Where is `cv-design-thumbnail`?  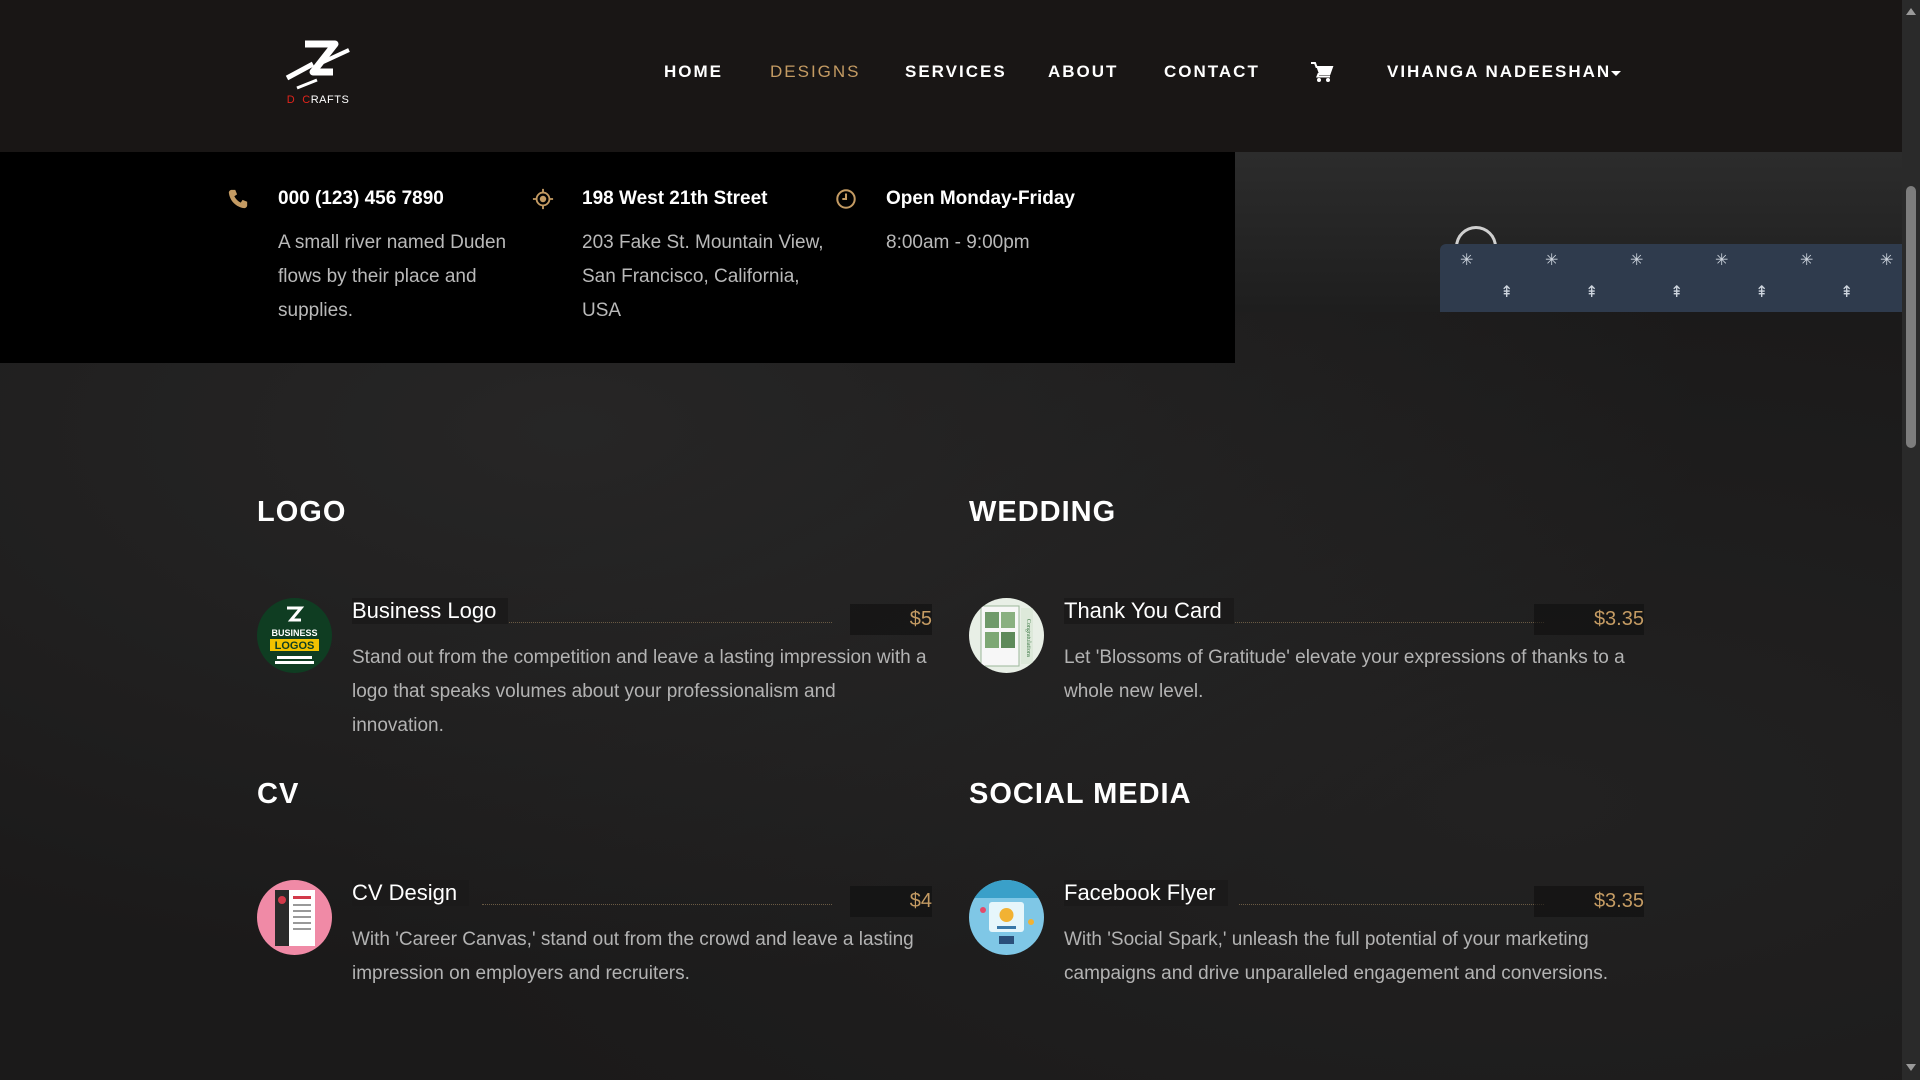 cv-design-thumbnail is located at coordinates (294, 917).